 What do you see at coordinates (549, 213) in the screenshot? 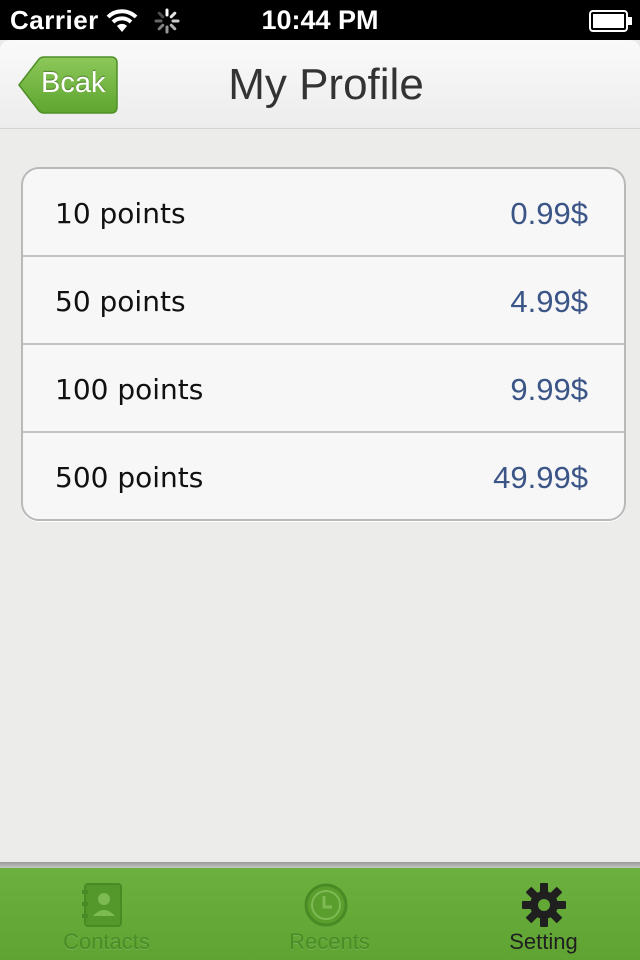
I see `price-label: 0.99$` at bounding box center [549, 213].